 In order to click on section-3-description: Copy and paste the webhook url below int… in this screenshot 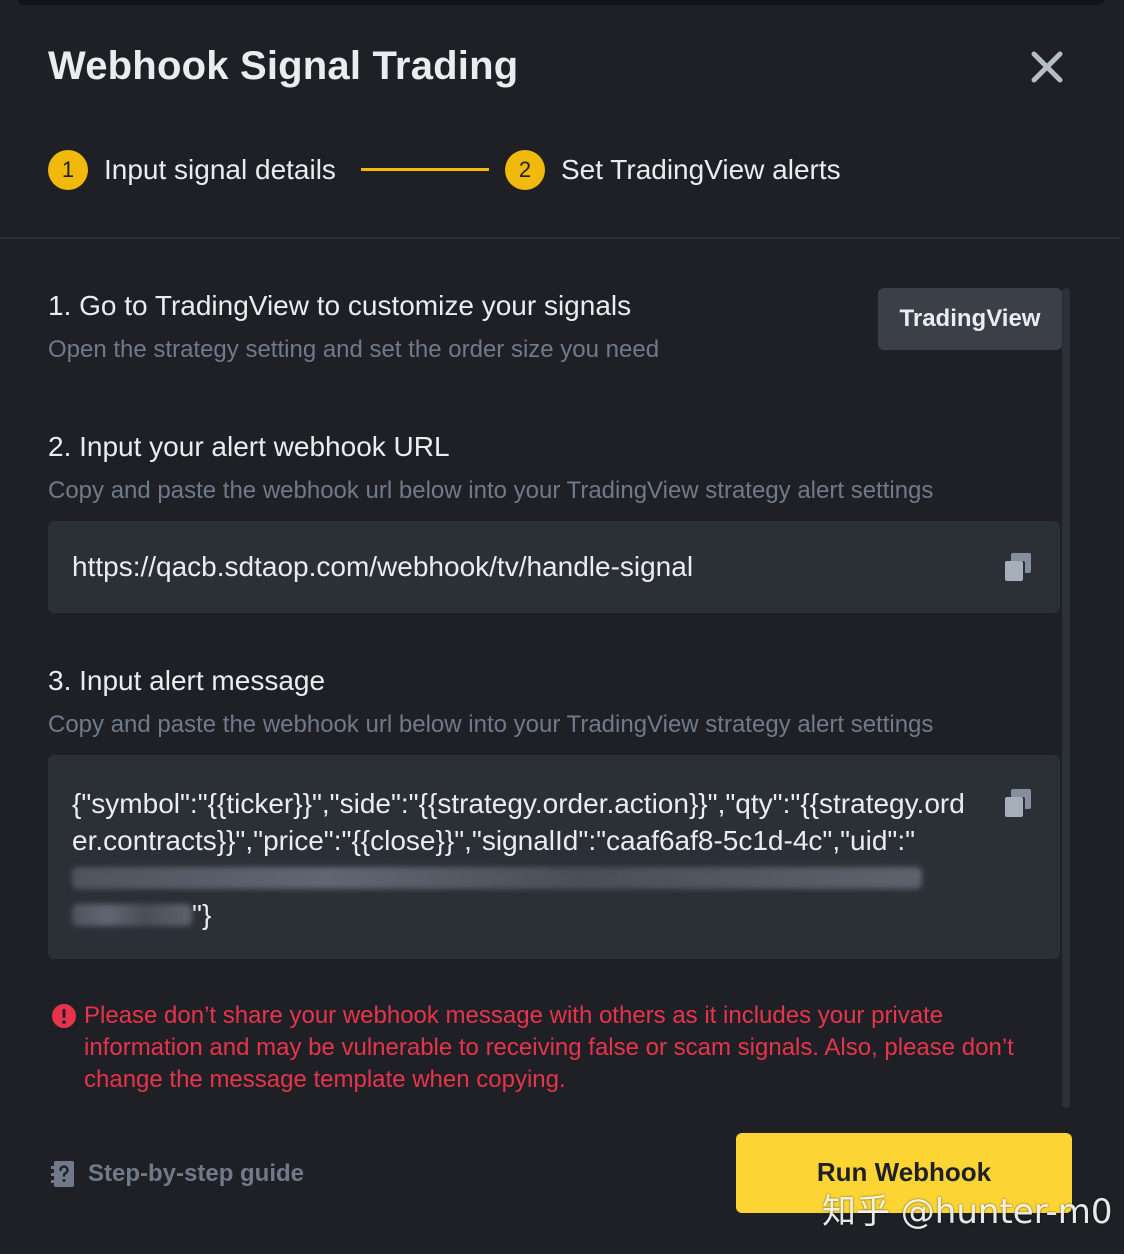, I will do `click(491, 724)`.